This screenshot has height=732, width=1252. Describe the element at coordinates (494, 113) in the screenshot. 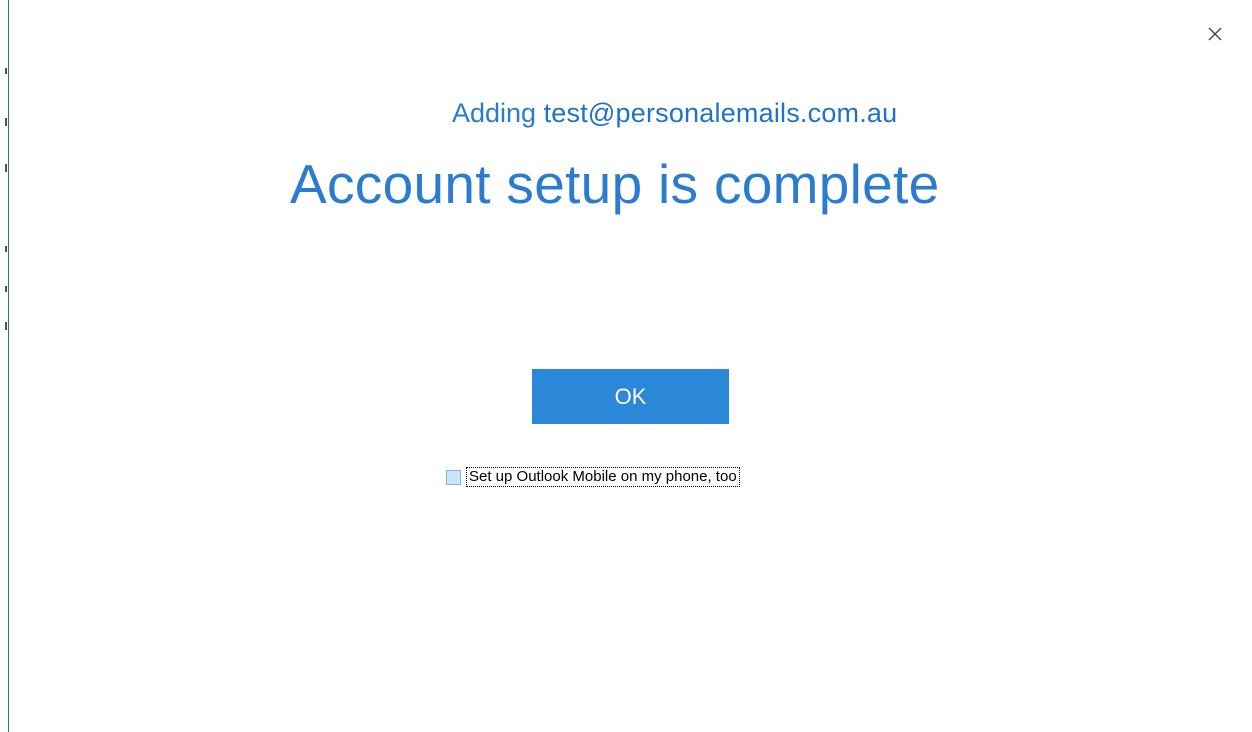

I see `adding-prefix: Adding` at that location.